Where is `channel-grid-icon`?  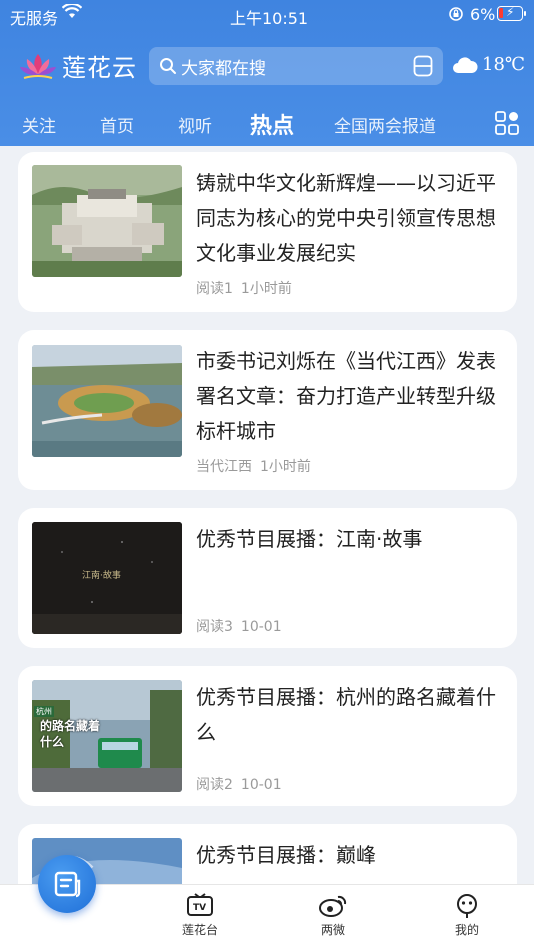
channel-grid-icon is located at coordinates (507, 123).